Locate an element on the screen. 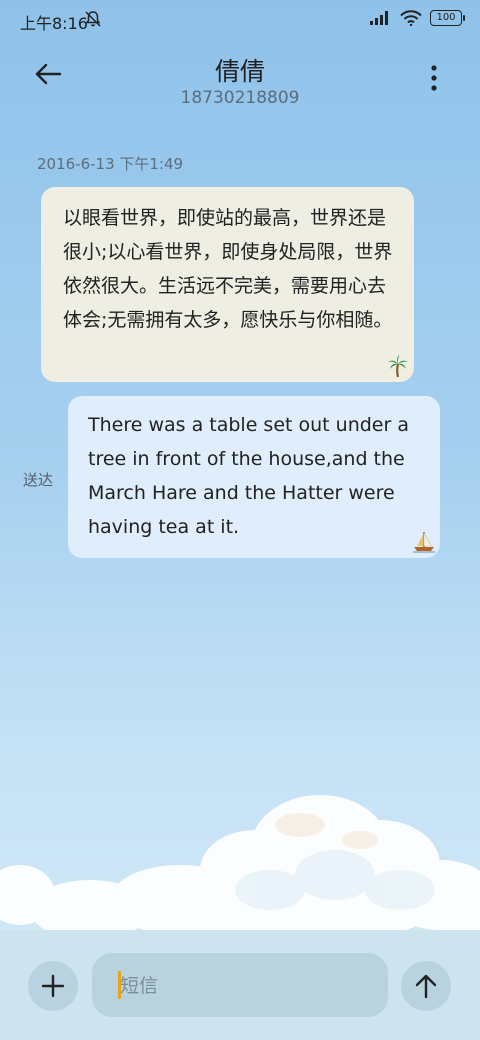 This screenshot has width=480, height=1040. message-input-container is located at coordinates (240, 985).